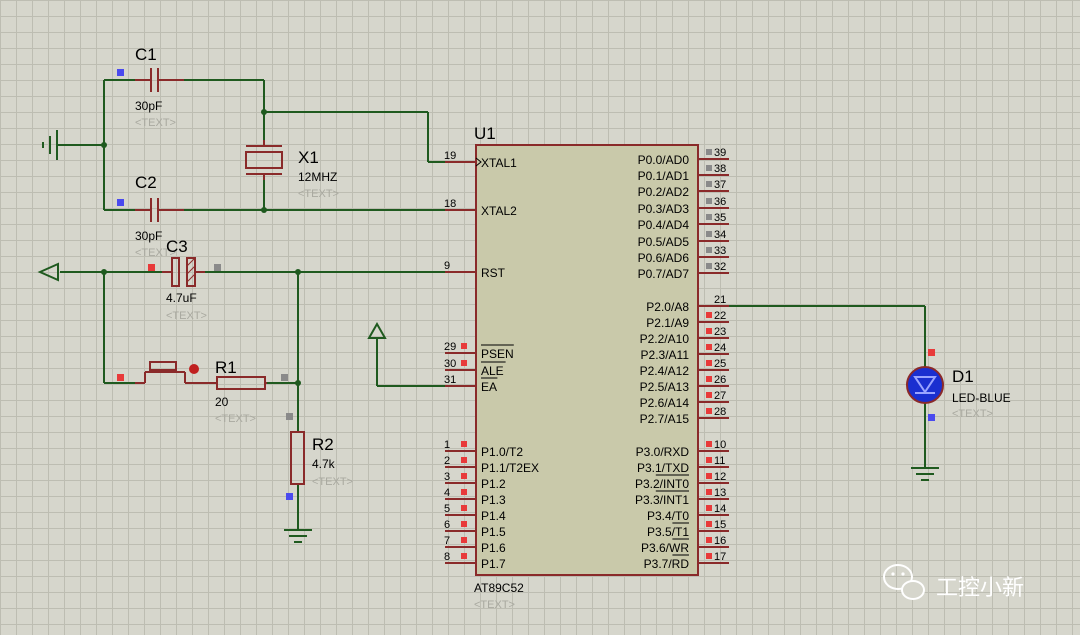 Image resolution: width=1080 pixels, height=635 pixels. I want to click on pin-number: 33, so click(720, 251).